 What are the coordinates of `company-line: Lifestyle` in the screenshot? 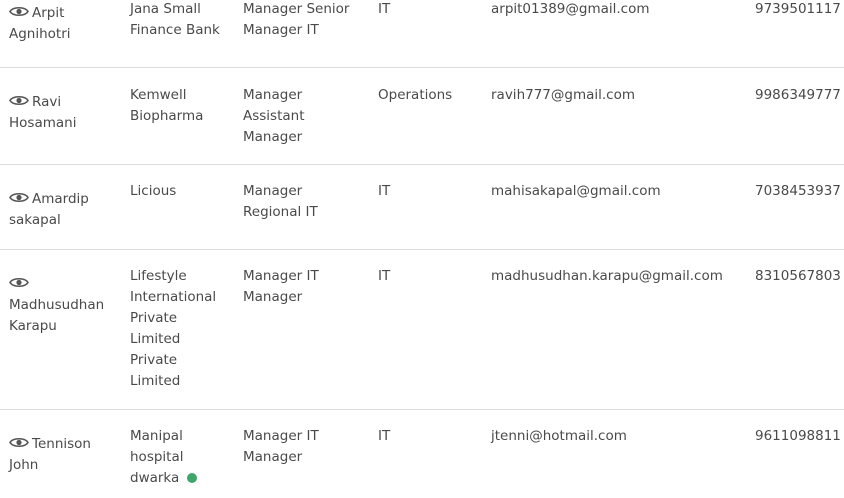 It's located at (158, 276).